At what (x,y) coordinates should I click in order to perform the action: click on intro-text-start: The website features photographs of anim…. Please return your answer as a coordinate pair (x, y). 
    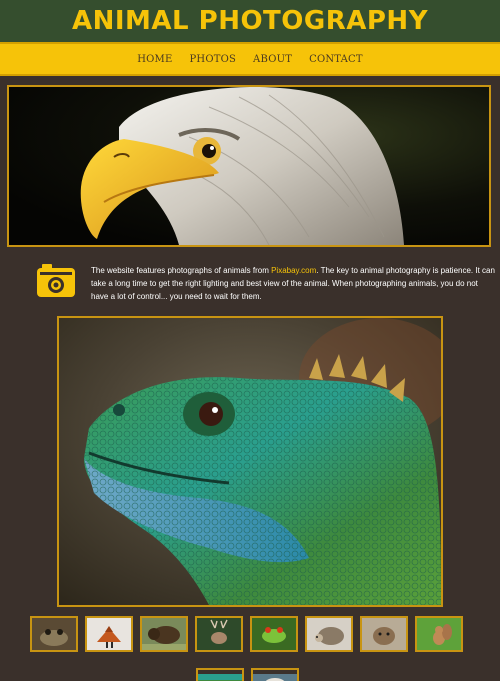
    Looking at the image, I should click on (181, 270).